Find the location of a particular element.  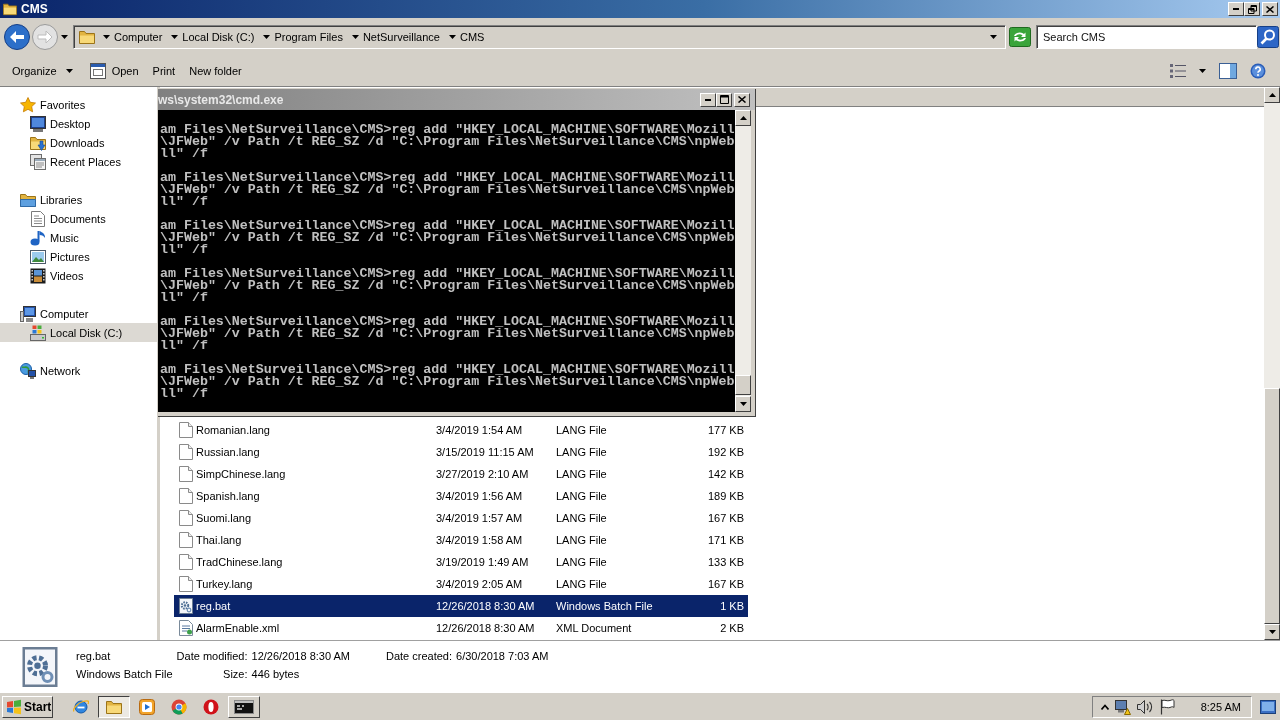

speaker-icon is located at coordinates (1144, 706).